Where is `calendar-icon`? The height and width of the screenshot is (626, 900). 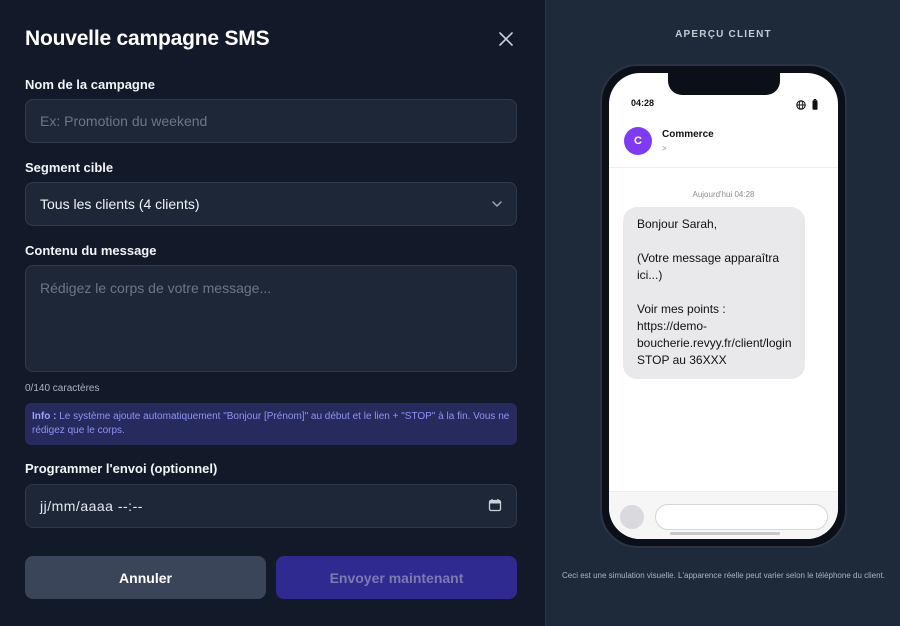
calendar-icon is located at coordinates (495, 507).